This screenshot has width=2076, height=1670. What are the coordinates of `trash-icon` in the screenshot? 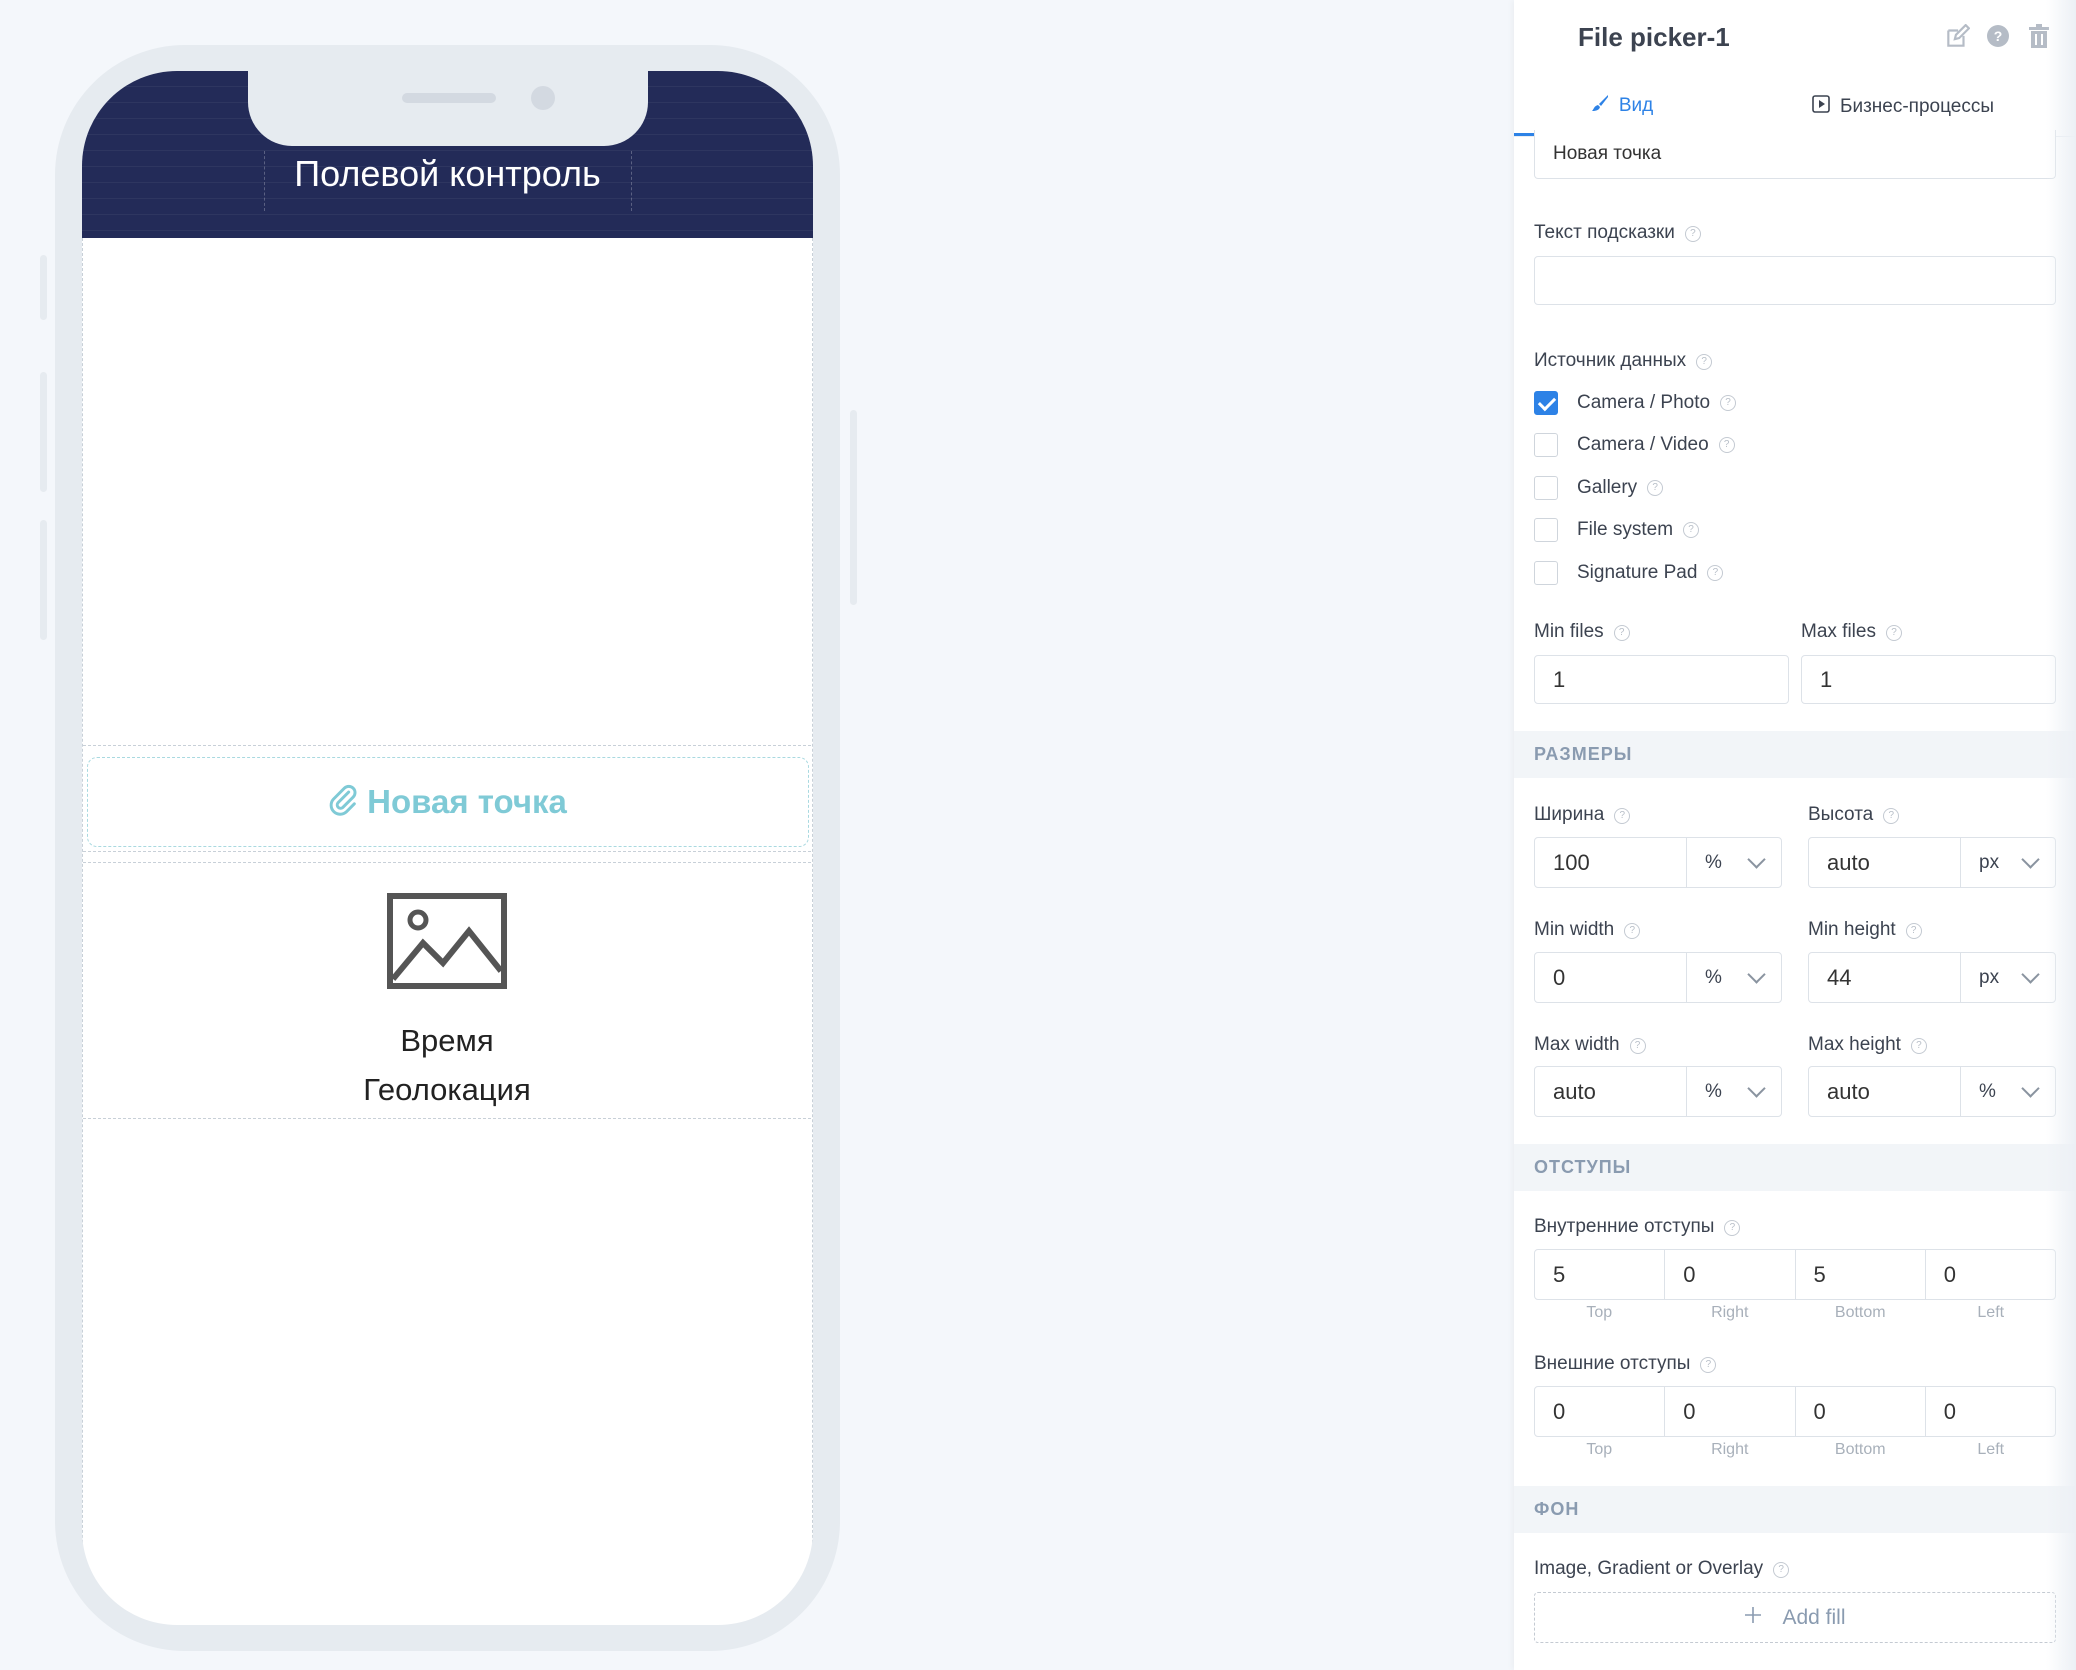 It's located at (2042, 38).